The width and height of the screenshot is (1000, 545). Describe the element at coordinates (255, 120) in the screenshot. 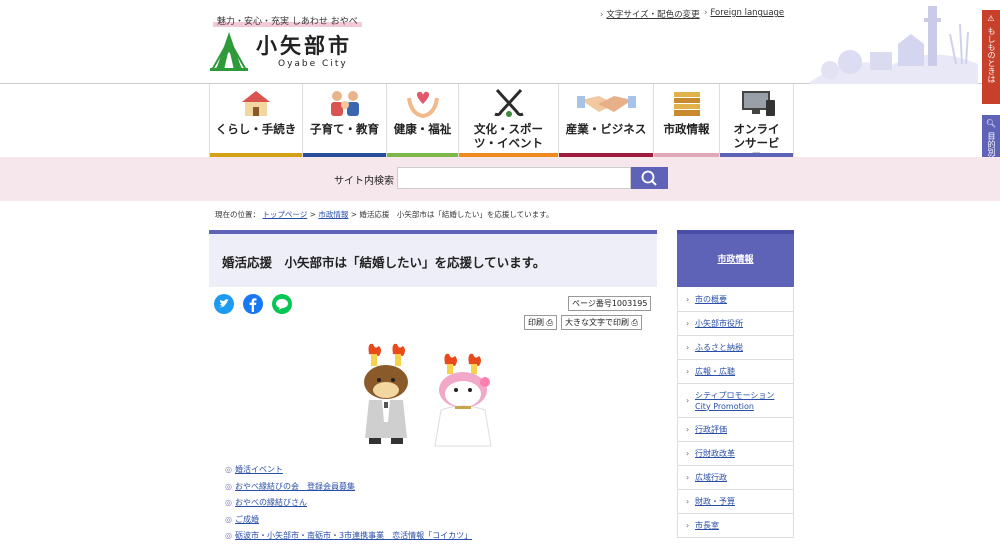

I see `nav-item-living: くらし・手続き` at that location.